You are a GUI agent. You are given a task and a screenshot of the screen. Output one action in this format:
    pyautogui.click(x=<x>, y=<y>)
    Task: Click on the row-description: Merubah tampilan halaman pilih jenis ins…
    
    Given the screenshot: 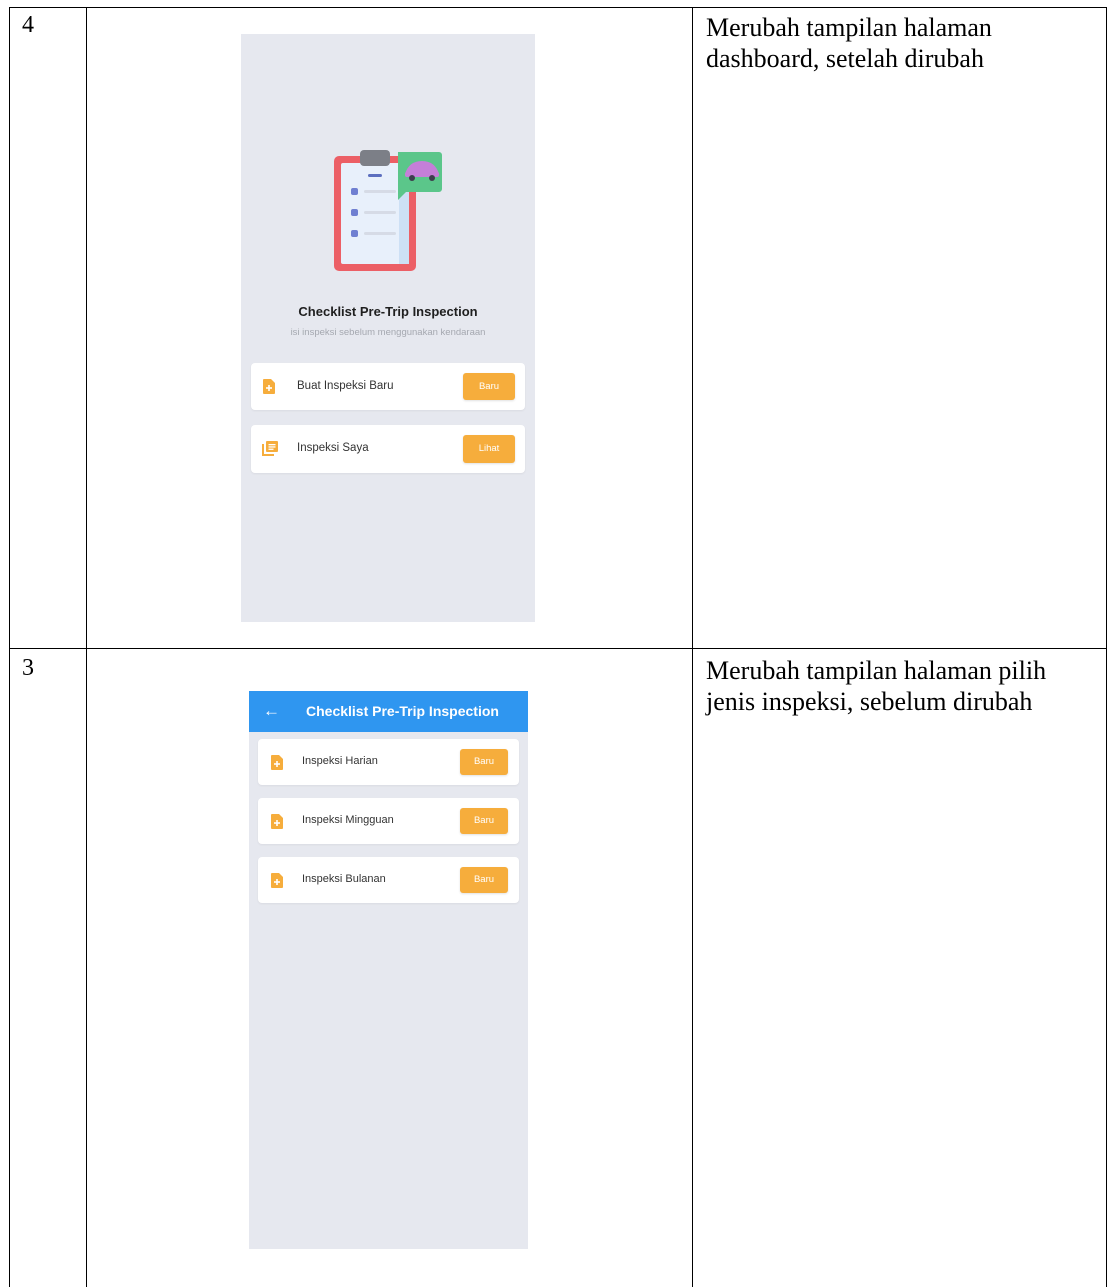 What is the action you would take?
    pyautogui.click(x=876, y=686)
    